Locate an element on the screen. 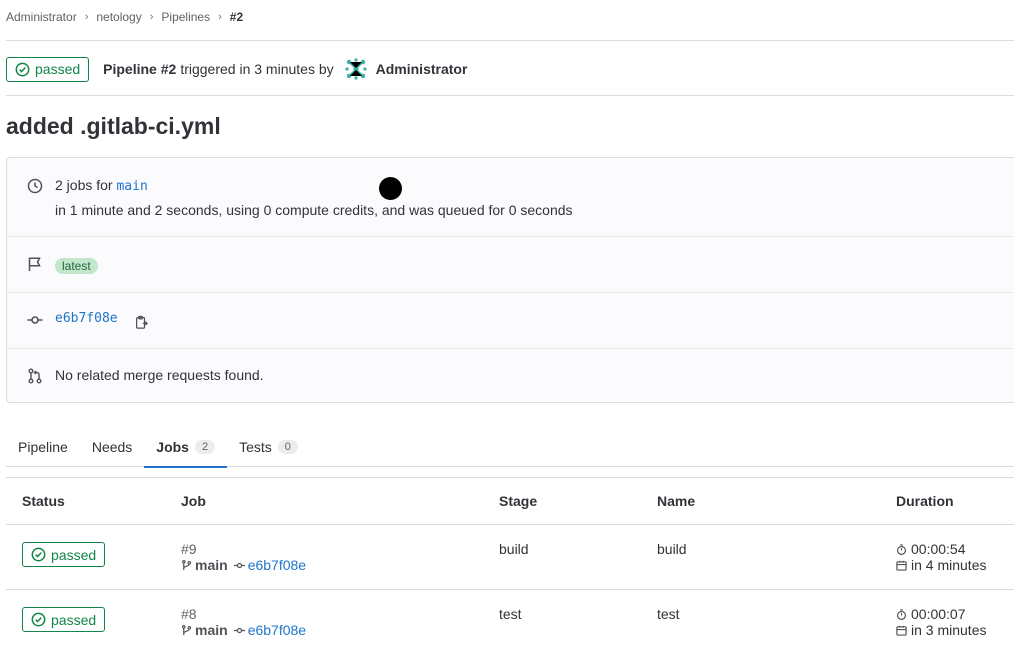 Image resolution: width=1014 pixels, height=653 pixels. tab-pipeline: Pipeline is located at coordinates (43, 447).